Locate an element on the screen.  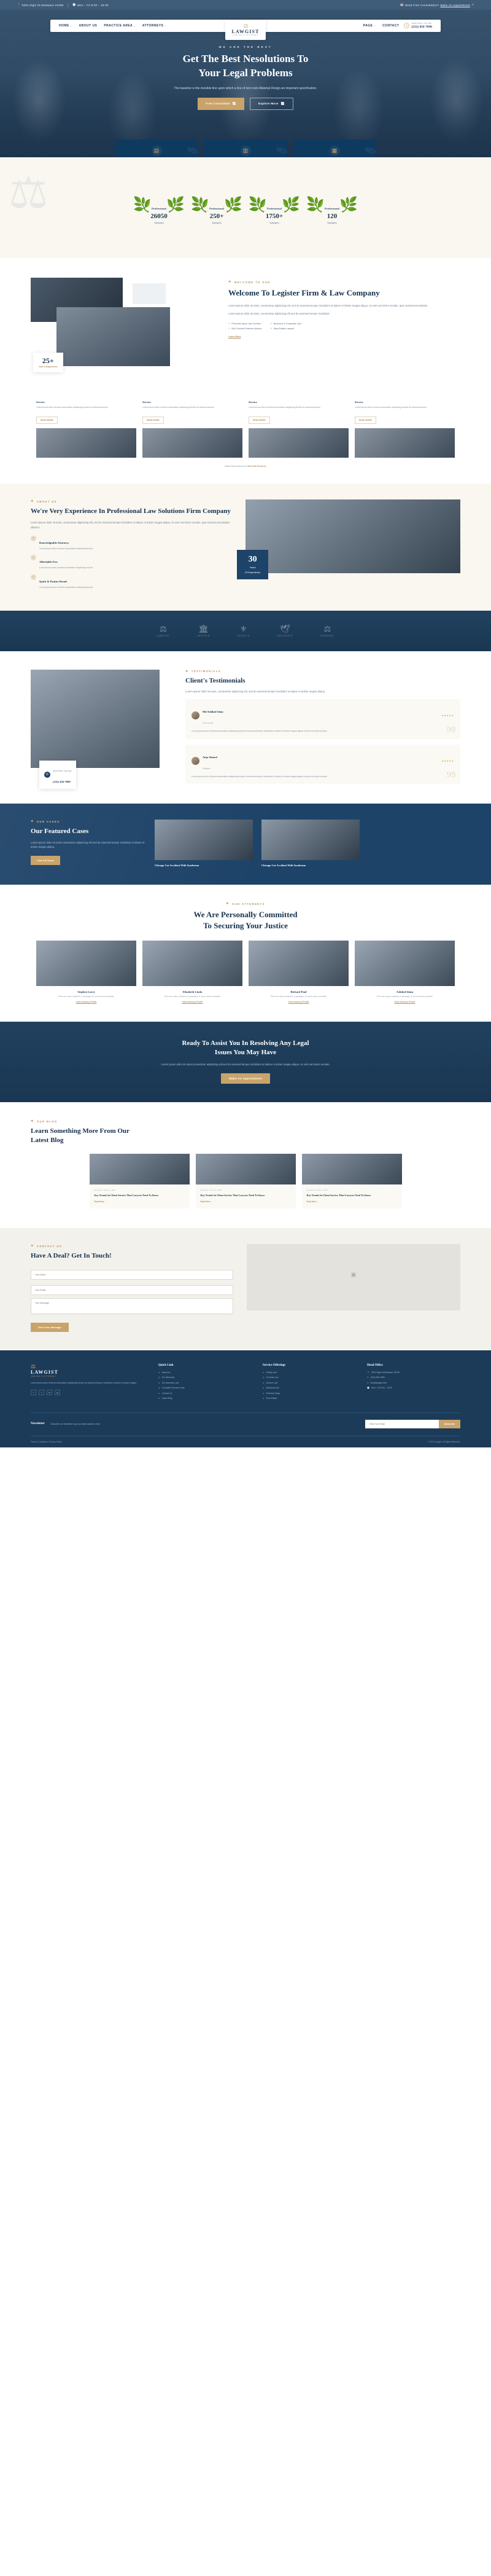
topbar-consult-label: Need Free Consultation? is located at coordinates (422, 5).